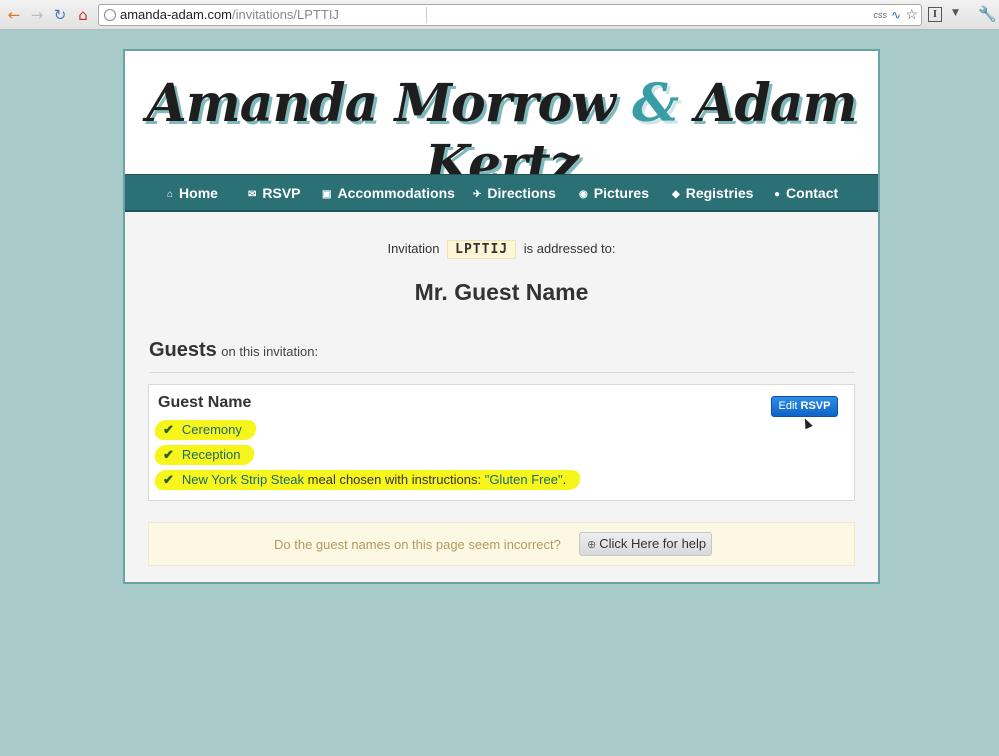 The height and width of the screenshot is (756, 999). Describe the element at coordinates (274, 193) in the screenshot. I see `nav-item-rsvp: ✉ RSVP` at that location.